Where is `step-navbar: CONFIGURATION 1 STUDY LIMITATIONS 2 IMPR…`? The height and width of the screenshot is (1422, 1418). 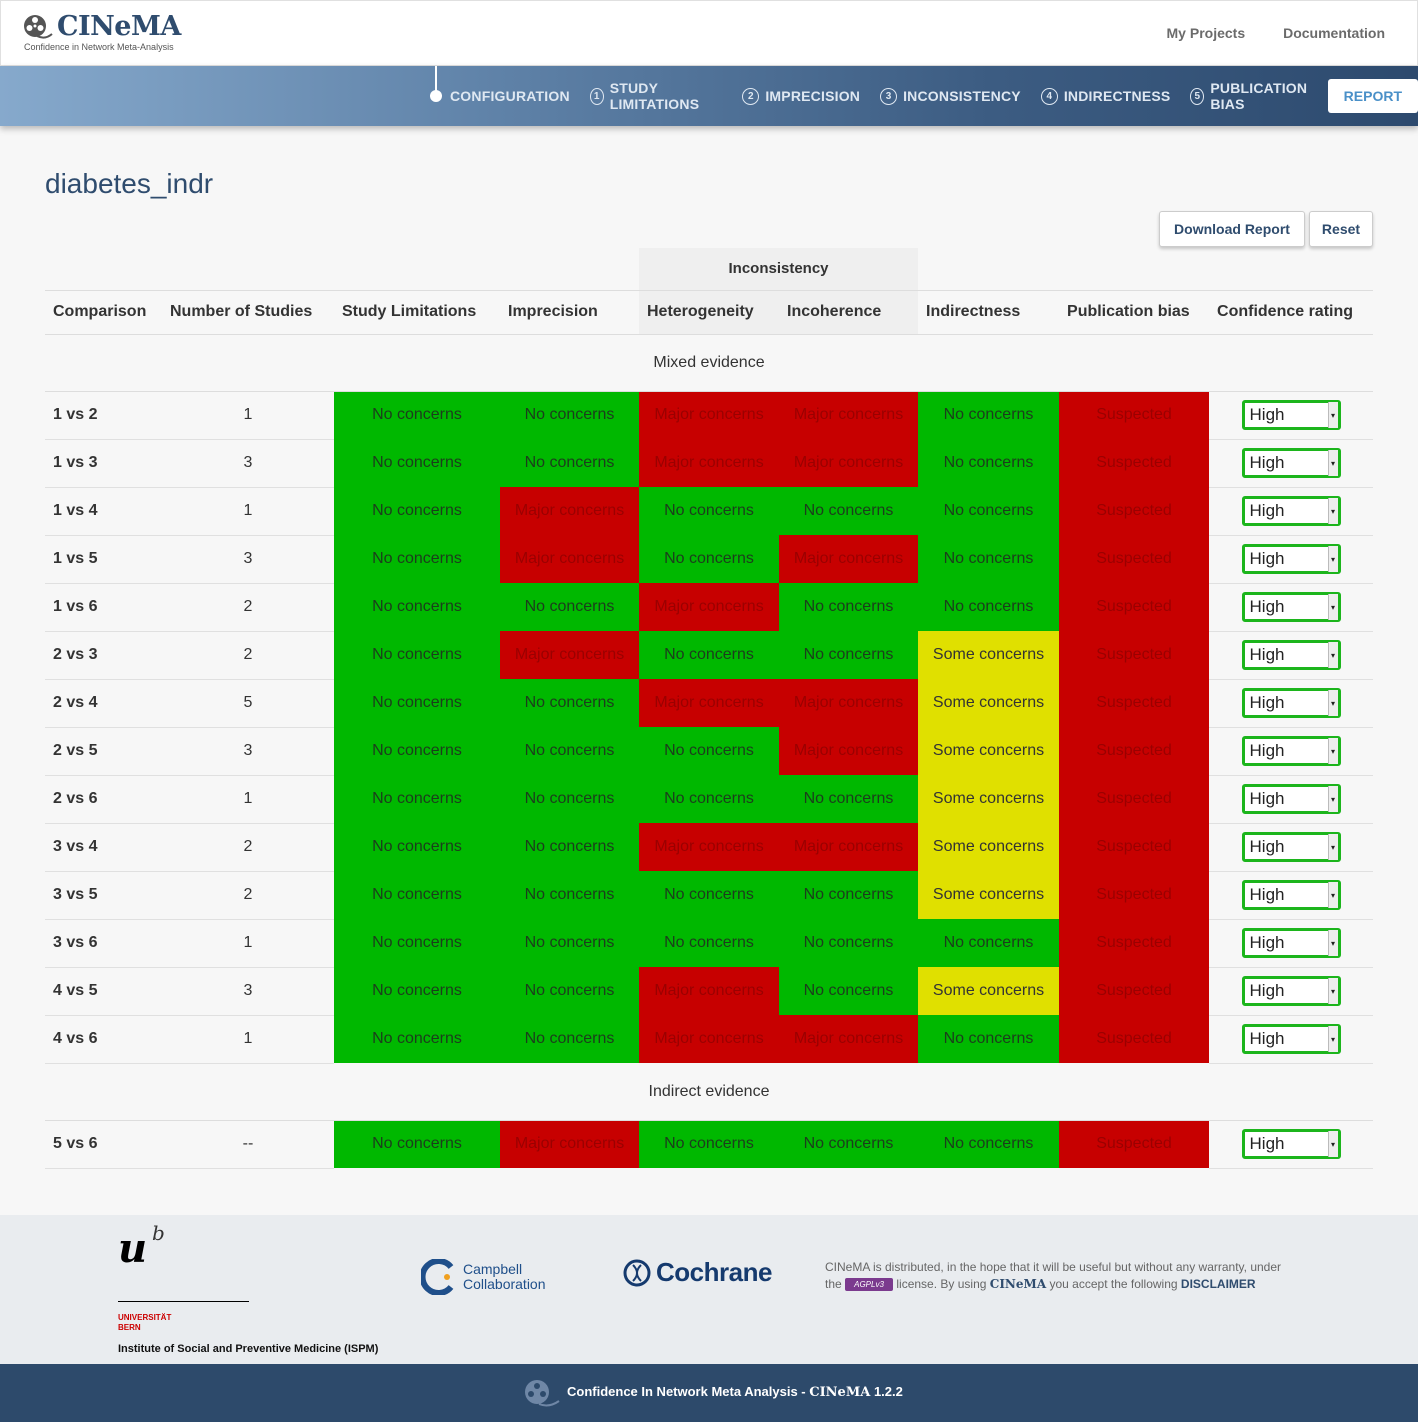
step-navbar: CONFIGURATION 1 STUDY LIMITATIONS 2 IMPR… is located at coordinates (709, 96).